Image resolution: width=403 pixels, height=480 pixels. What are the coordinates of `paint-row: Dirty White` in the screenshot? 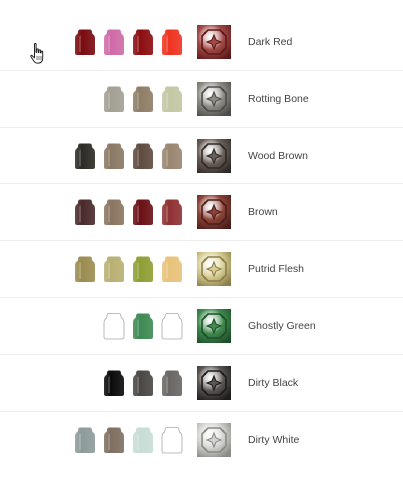 It's located at (201, 440).